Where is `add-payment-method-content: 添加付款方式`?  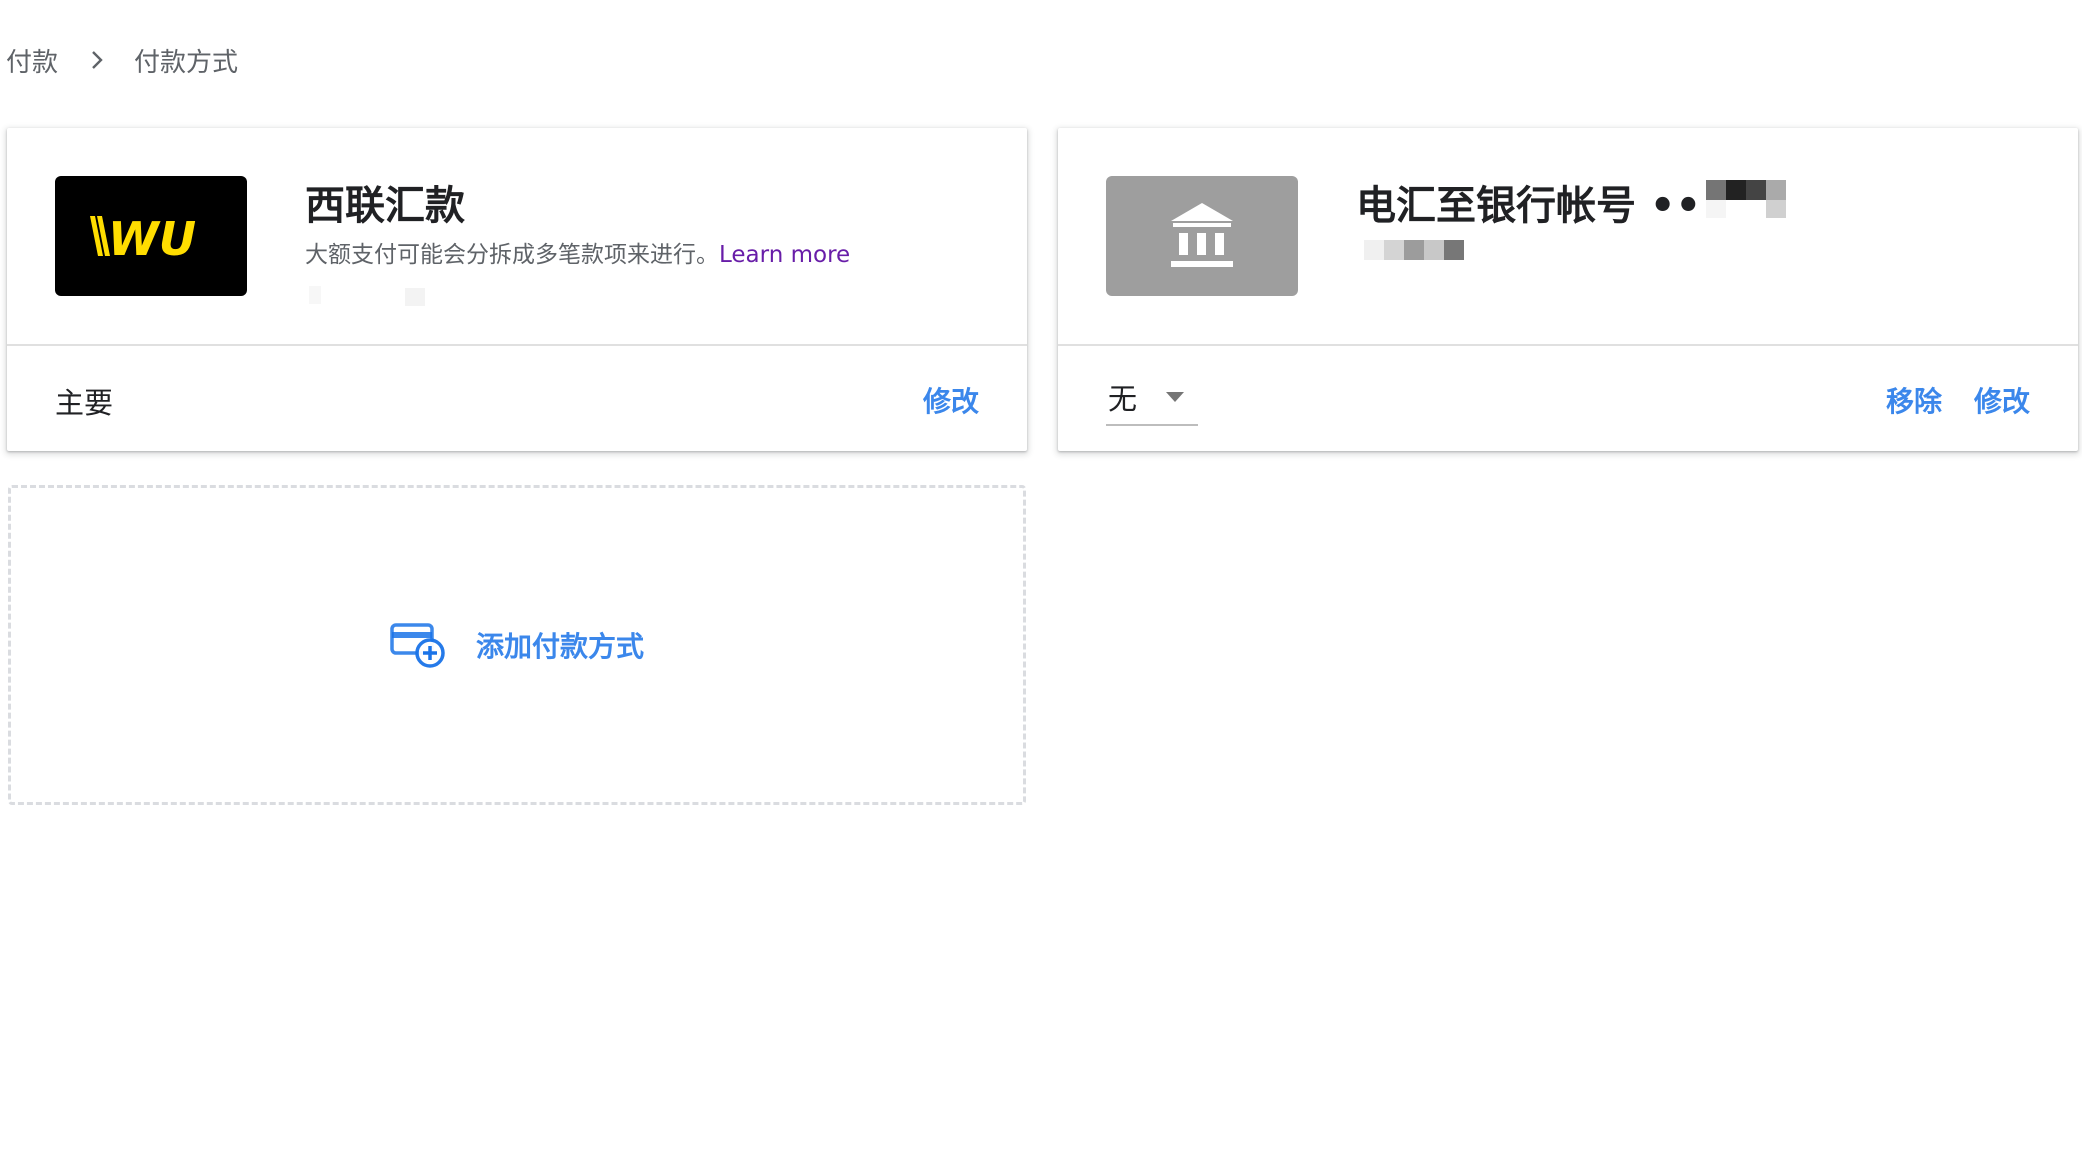 add-payment-method-content: 添加付款方式 is located at coordinates (517, 645).